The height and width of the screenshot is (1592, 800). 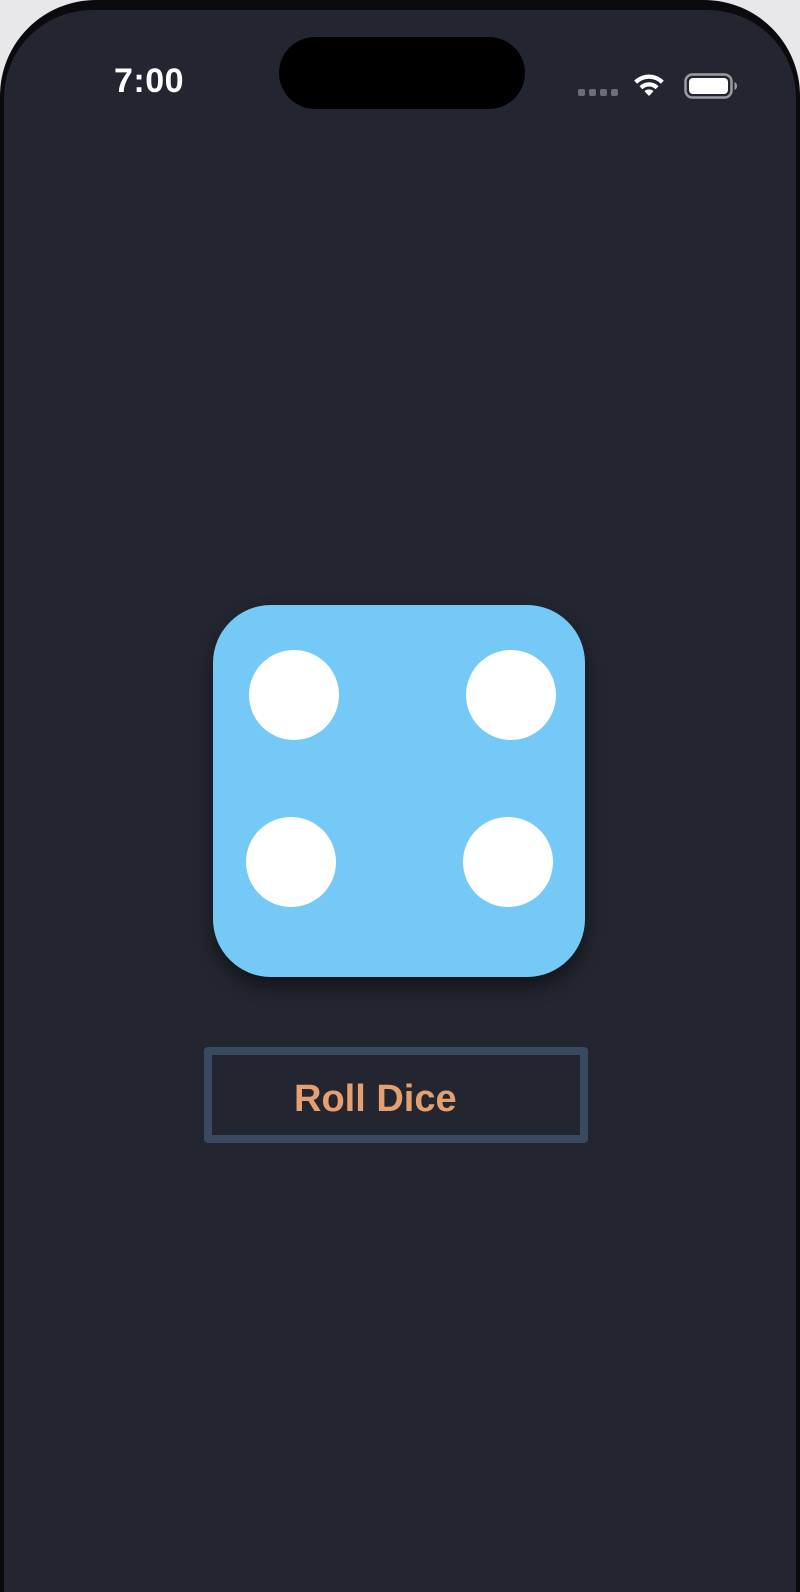 What do you see at coordinates (402, 73) in the screenshot?
I see `dynamic-island` at bounding box center [402, 73].